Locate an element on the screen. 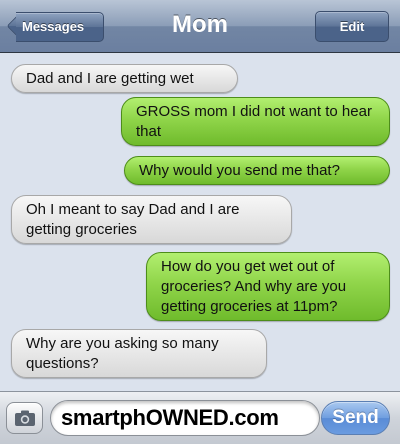 The image size is (400, 444). message-input-bar: smartphOWNED.com Send is located at coordinates (200, 417).